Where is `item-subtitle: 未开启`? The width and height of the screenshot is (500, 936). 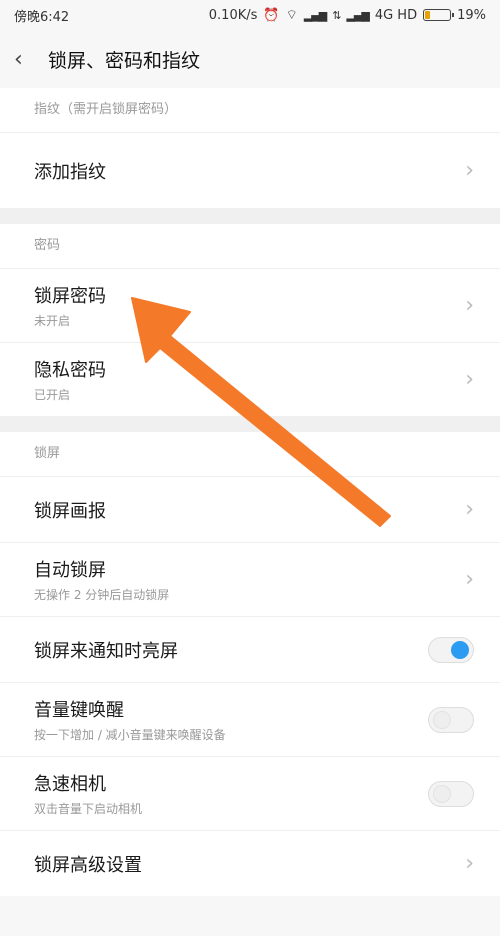
item-subtitle: 未开启 is located at coordinates (52, 321).